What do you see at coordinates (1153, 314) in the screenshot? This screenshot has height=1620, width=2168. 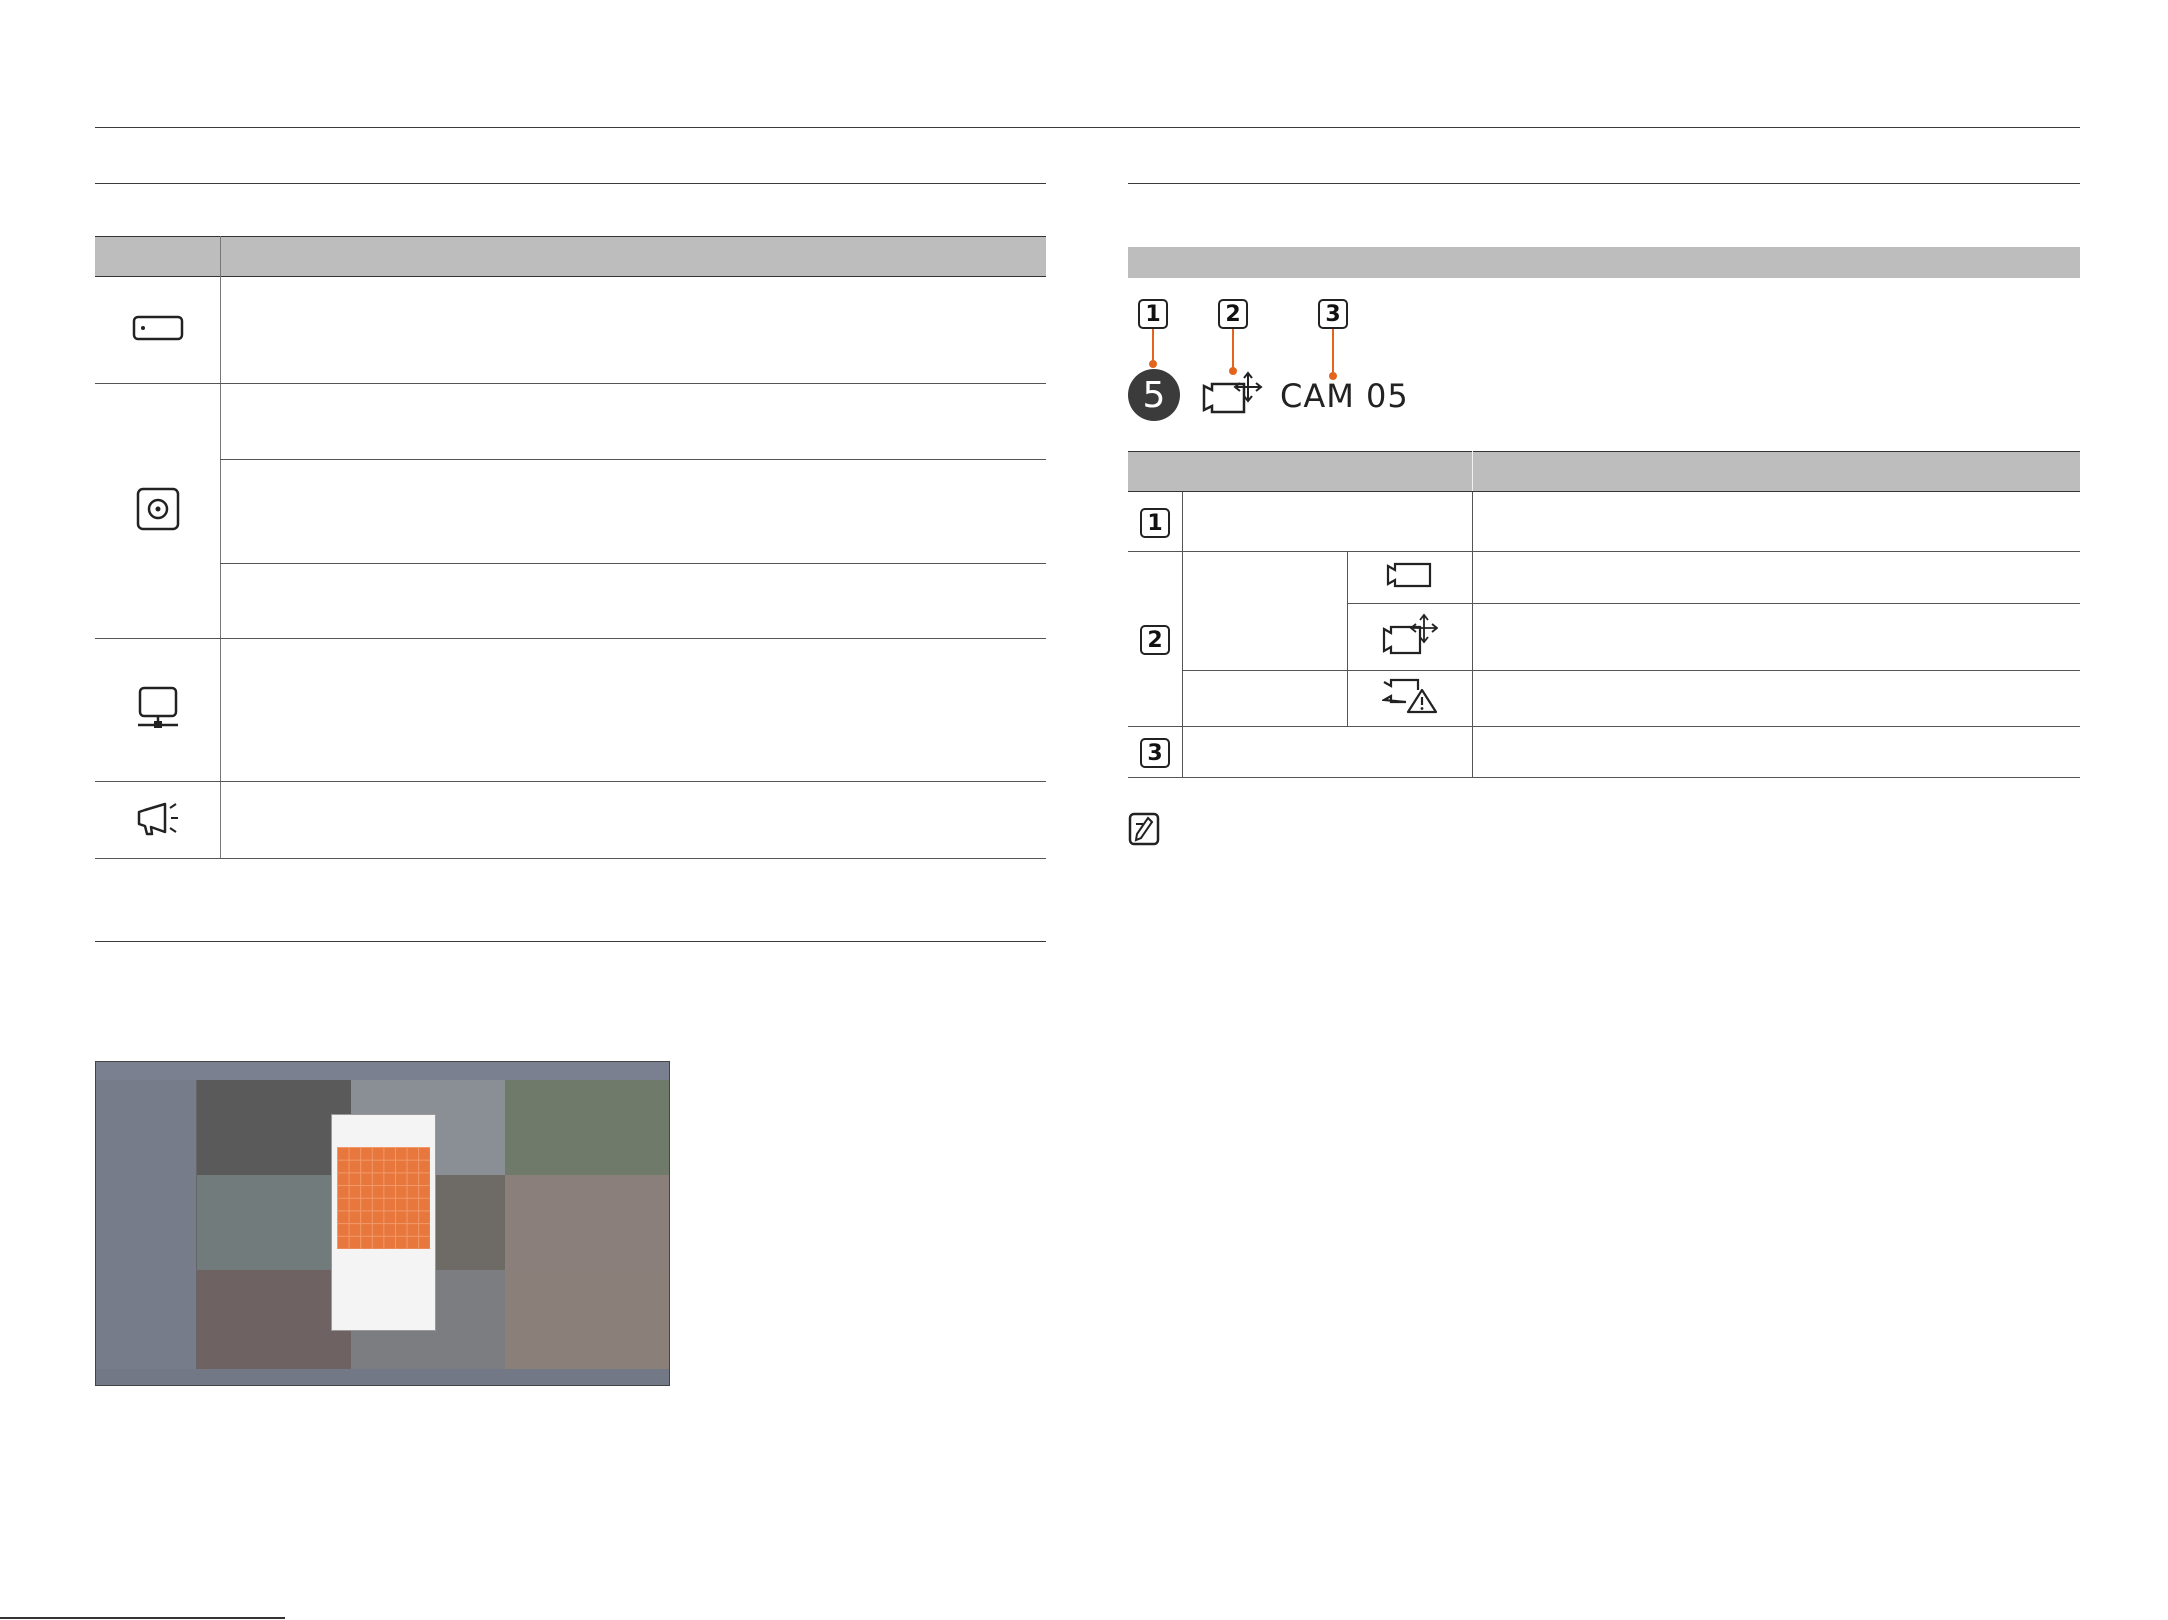 I see `callout-badge: 1` at bounding box center [1153, 314].